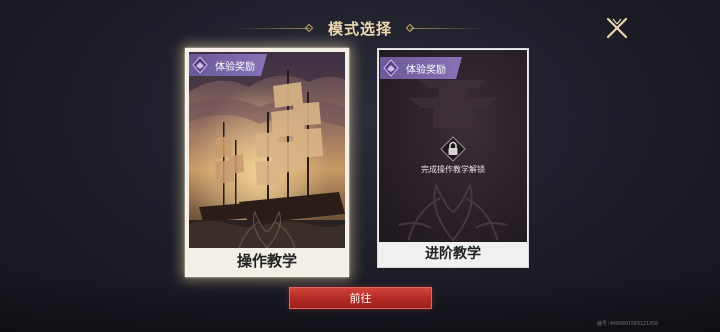 The height and width of the screenshot is (332, 720). What do you see at coordinates (271, 28) in the screenshot?
I see `title-line-left` at bounding box center [271, 28].